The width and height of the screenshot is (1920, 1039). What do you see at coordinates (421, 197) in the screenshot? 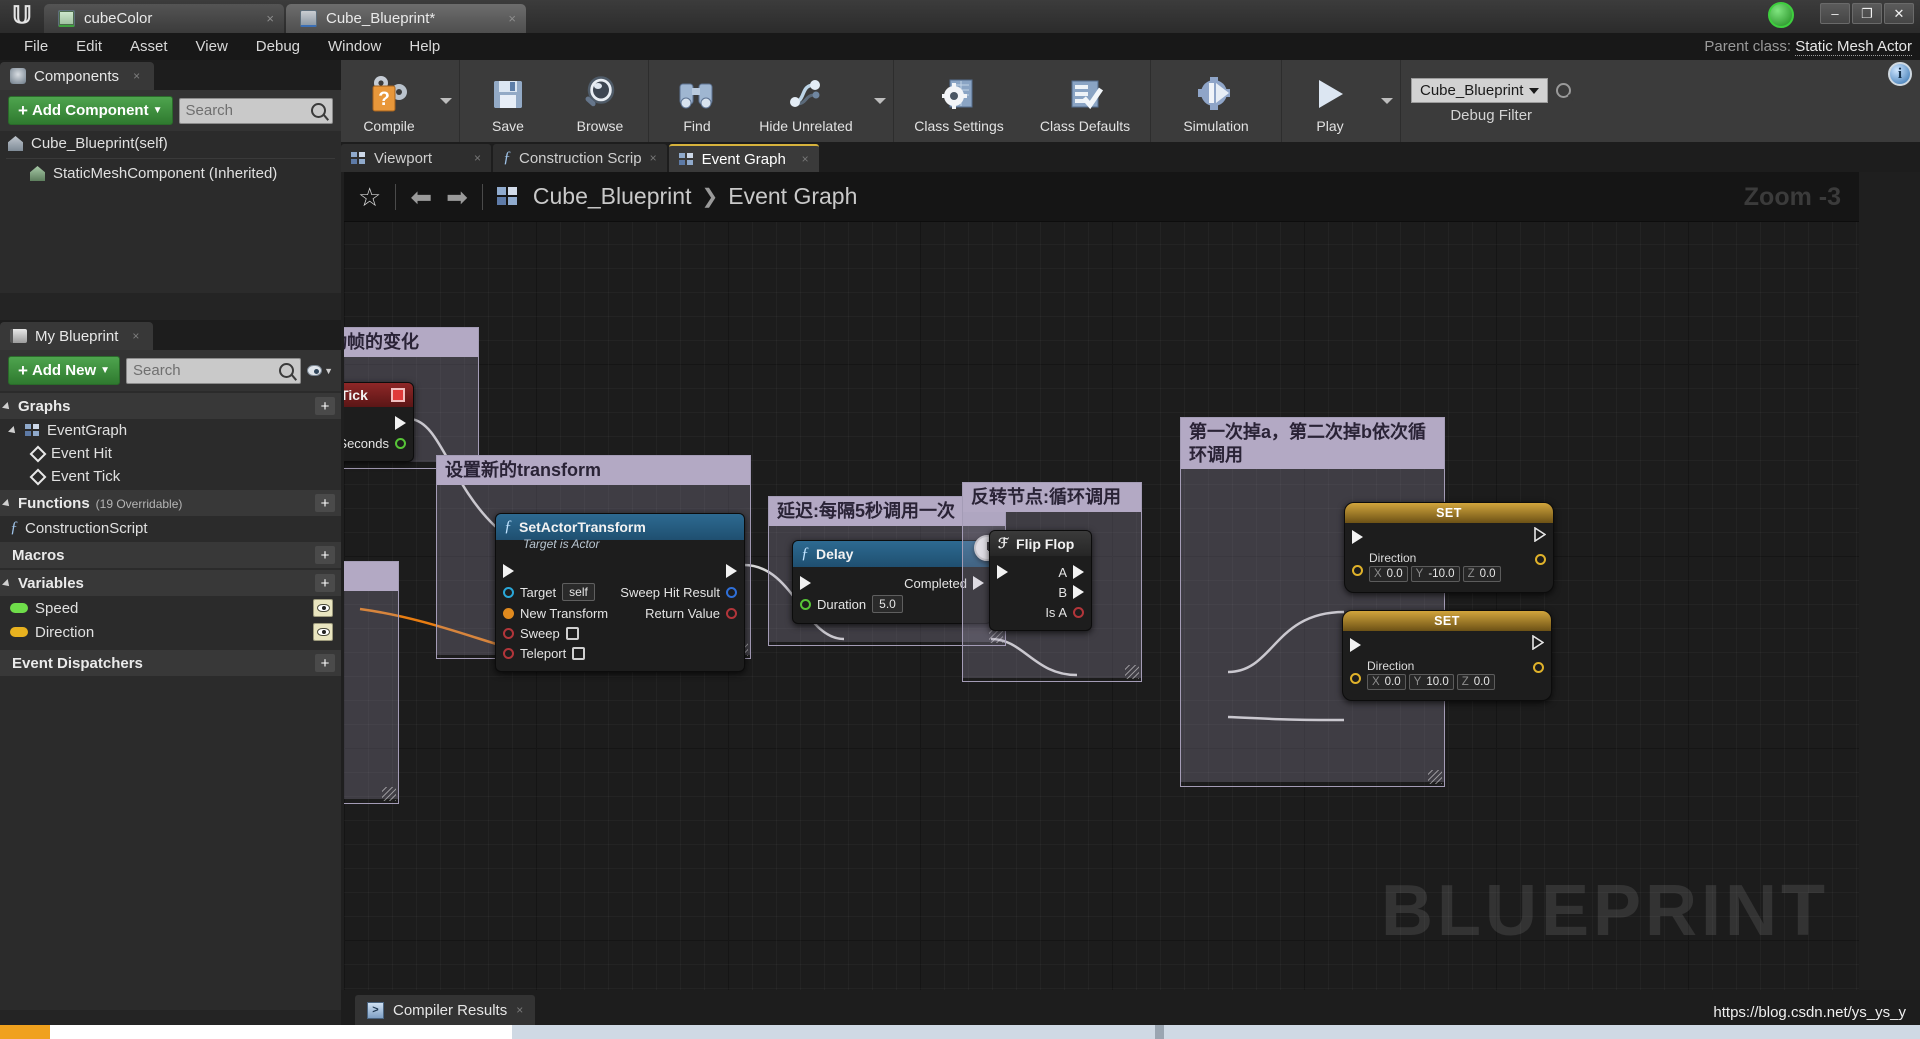
I see `back-arrow-icon: ⬅` at bounding box center [421, 197].